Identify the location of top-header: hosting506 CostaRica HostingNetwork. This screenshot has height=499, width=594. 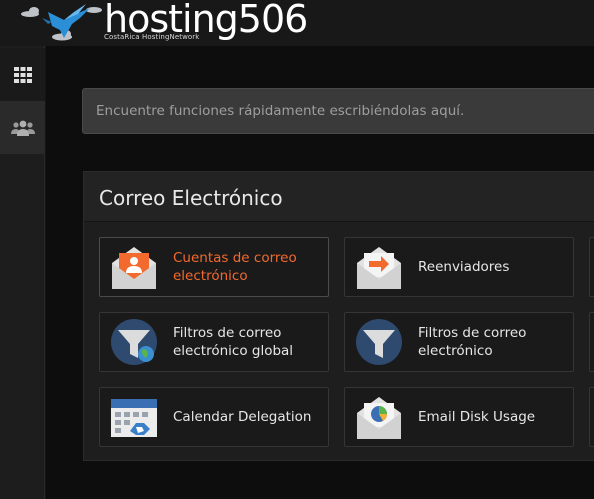
(297, 23).